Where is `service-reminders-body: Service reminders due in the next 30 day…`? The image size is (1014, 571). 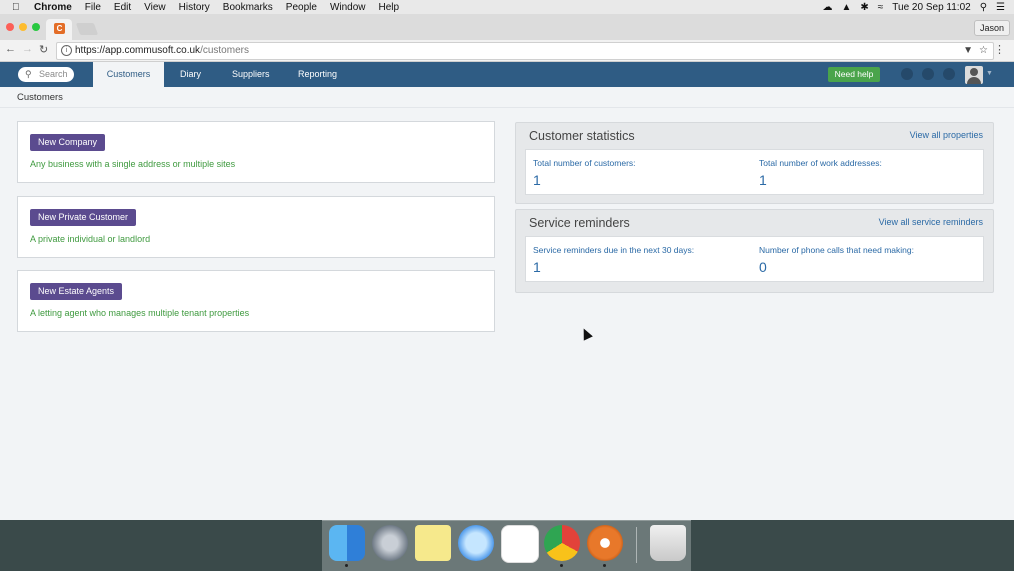
service-reminders-body: Service reminders due in the next 30 day… is located at coordinates (754, 259).